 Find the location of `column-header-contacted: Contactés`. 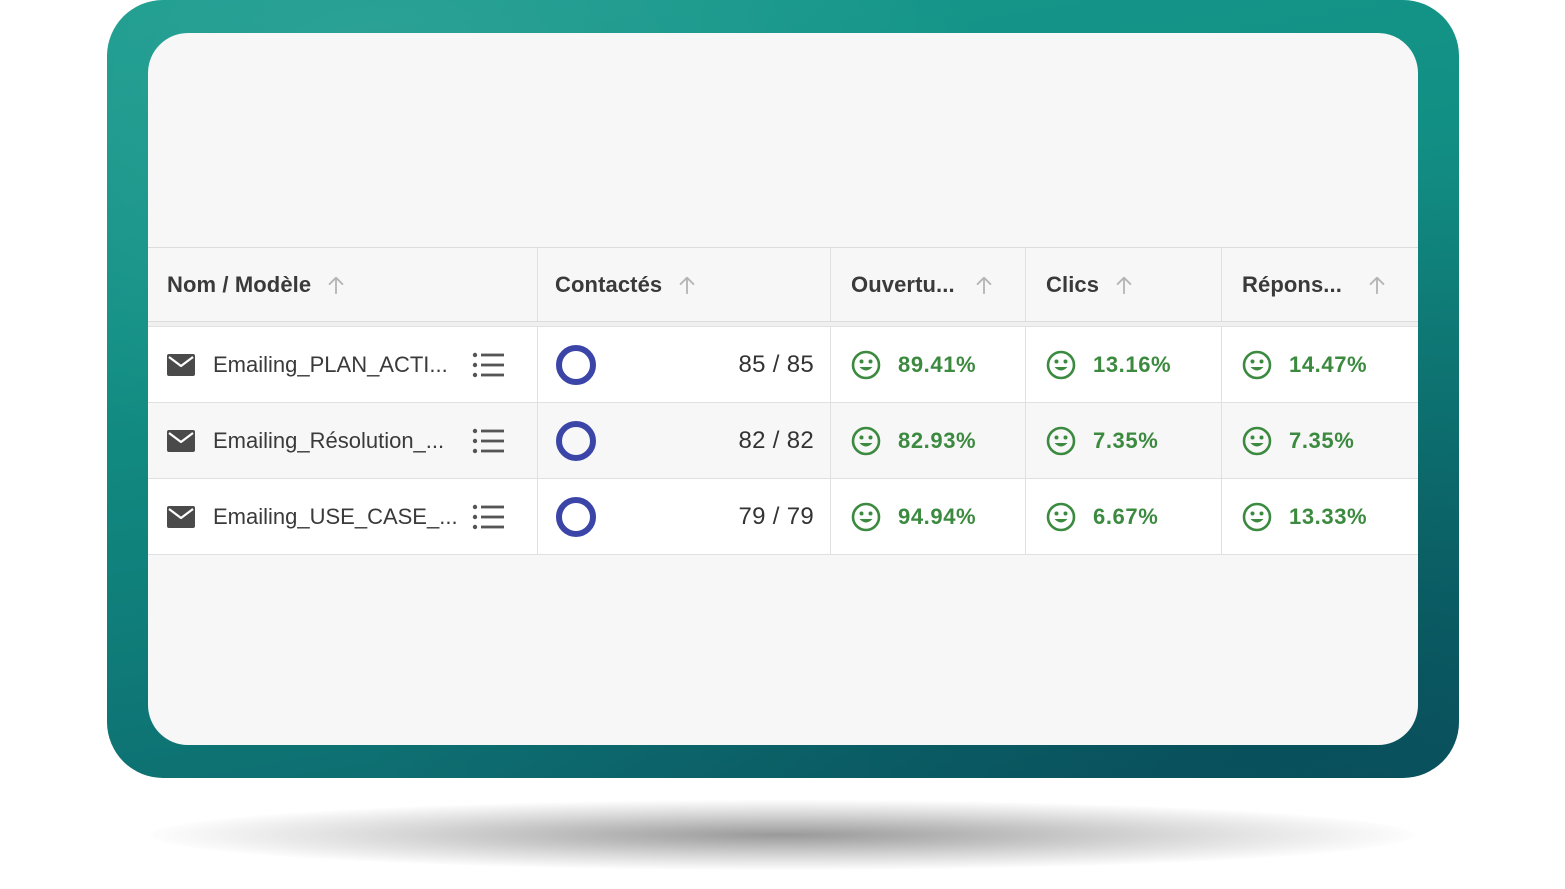

column-header-contacted: Contactés is located at coordinates (684, 284).